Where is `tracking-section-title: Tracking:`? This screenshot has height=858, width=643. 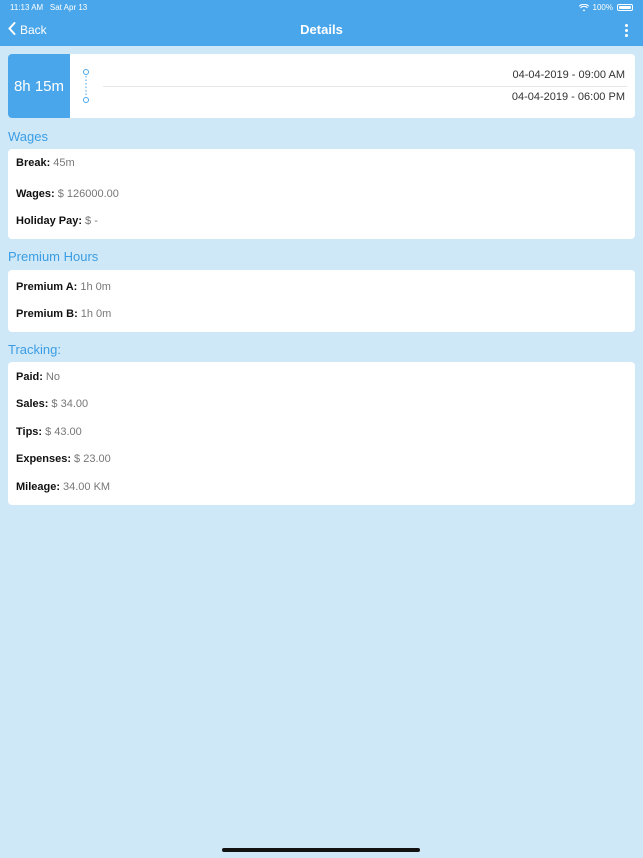
tracking-section-title: Tracking: is located at coordinates (34, 349).